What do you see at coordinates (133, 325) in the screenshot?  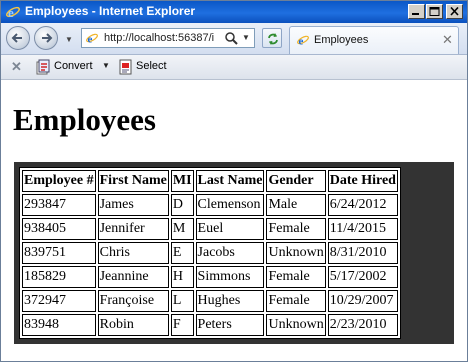 I see `table-cell: Robin` at bounding box center [133, 325].